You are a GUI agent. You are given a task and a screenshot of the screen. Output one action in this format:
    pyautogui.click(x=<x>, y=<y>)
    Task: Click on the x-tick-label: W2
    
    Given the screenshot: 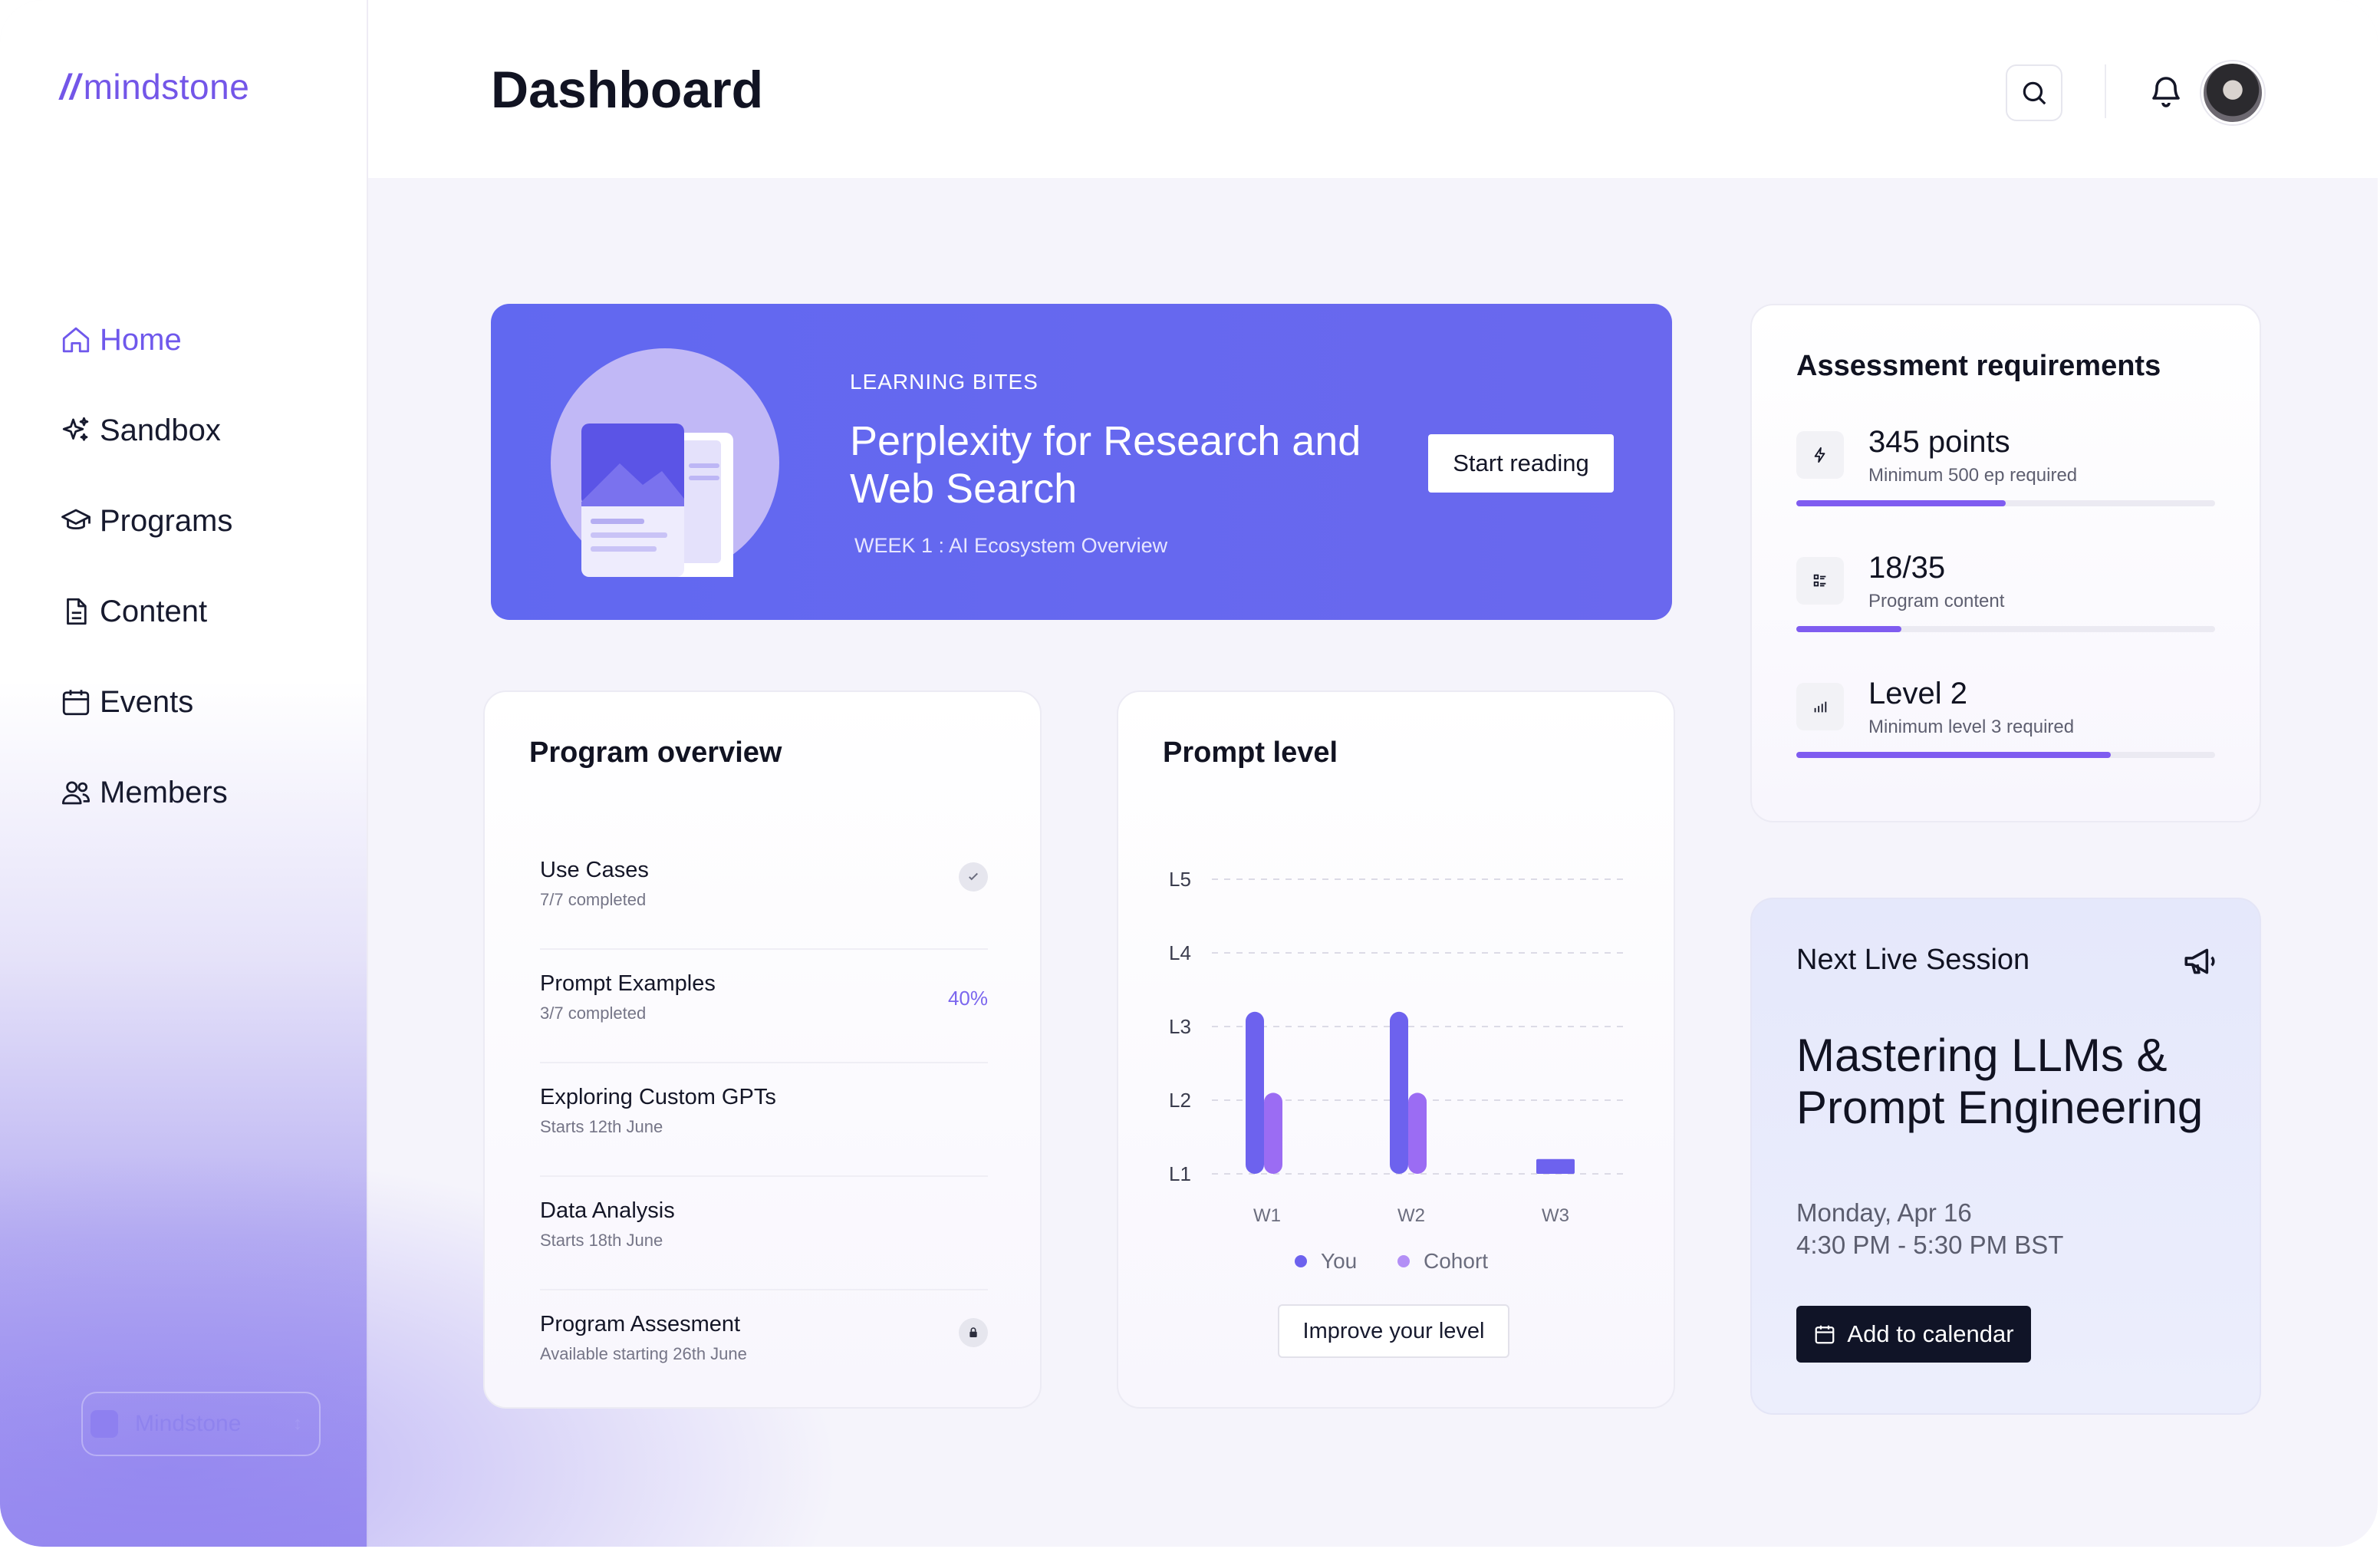 What is the action you would take?
    pyautogui.click(x=1411, y=1215)
    